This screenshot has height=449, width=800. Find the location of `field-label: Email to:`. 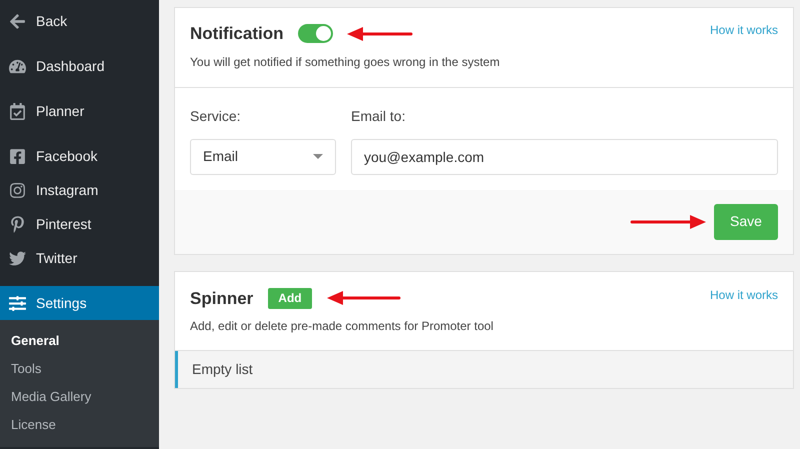

field-label: Email to: is located at coordinates (378, 116).